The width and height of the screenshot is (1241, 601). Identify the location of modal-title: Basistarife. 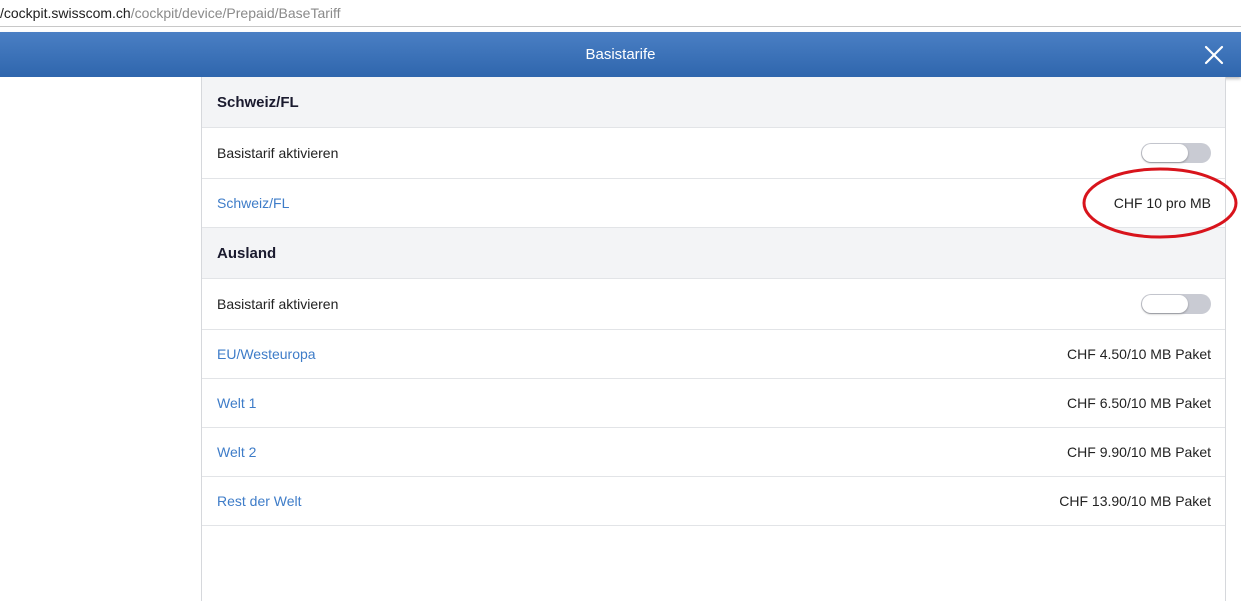
(620, 54).